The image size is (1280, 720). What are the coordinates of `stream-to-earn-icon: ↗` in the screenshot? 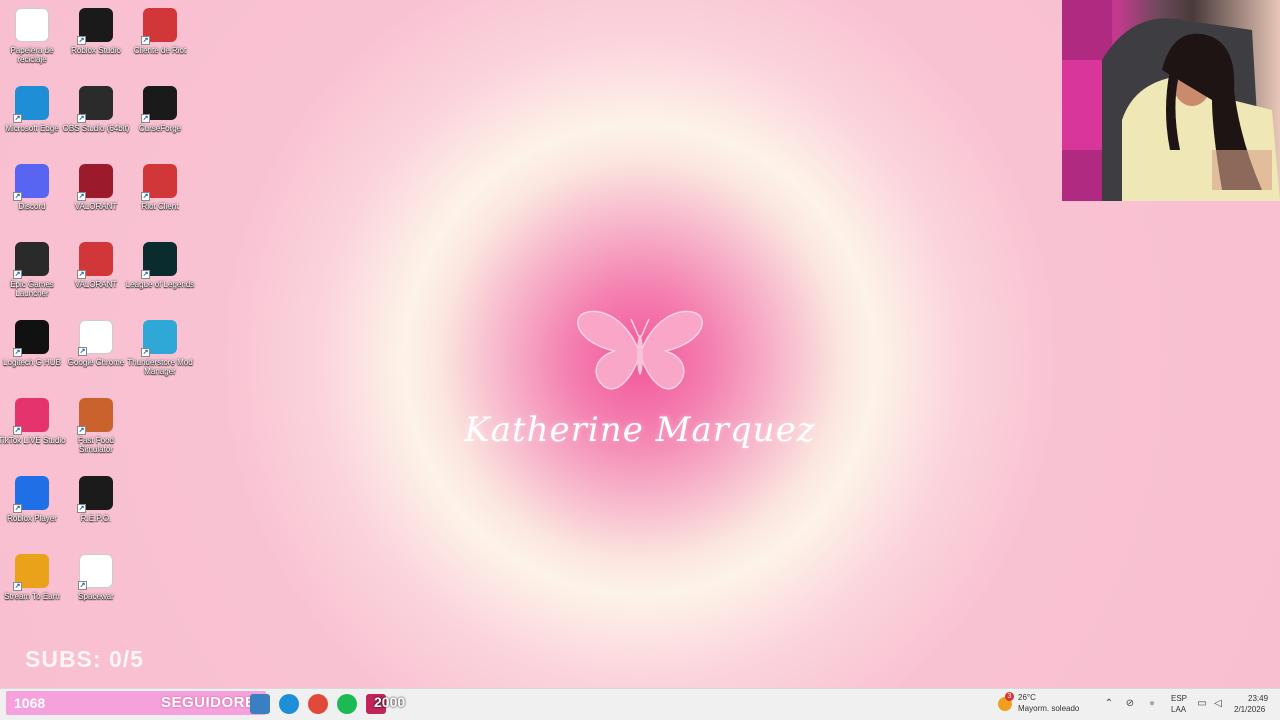 It's located at (31, 572).